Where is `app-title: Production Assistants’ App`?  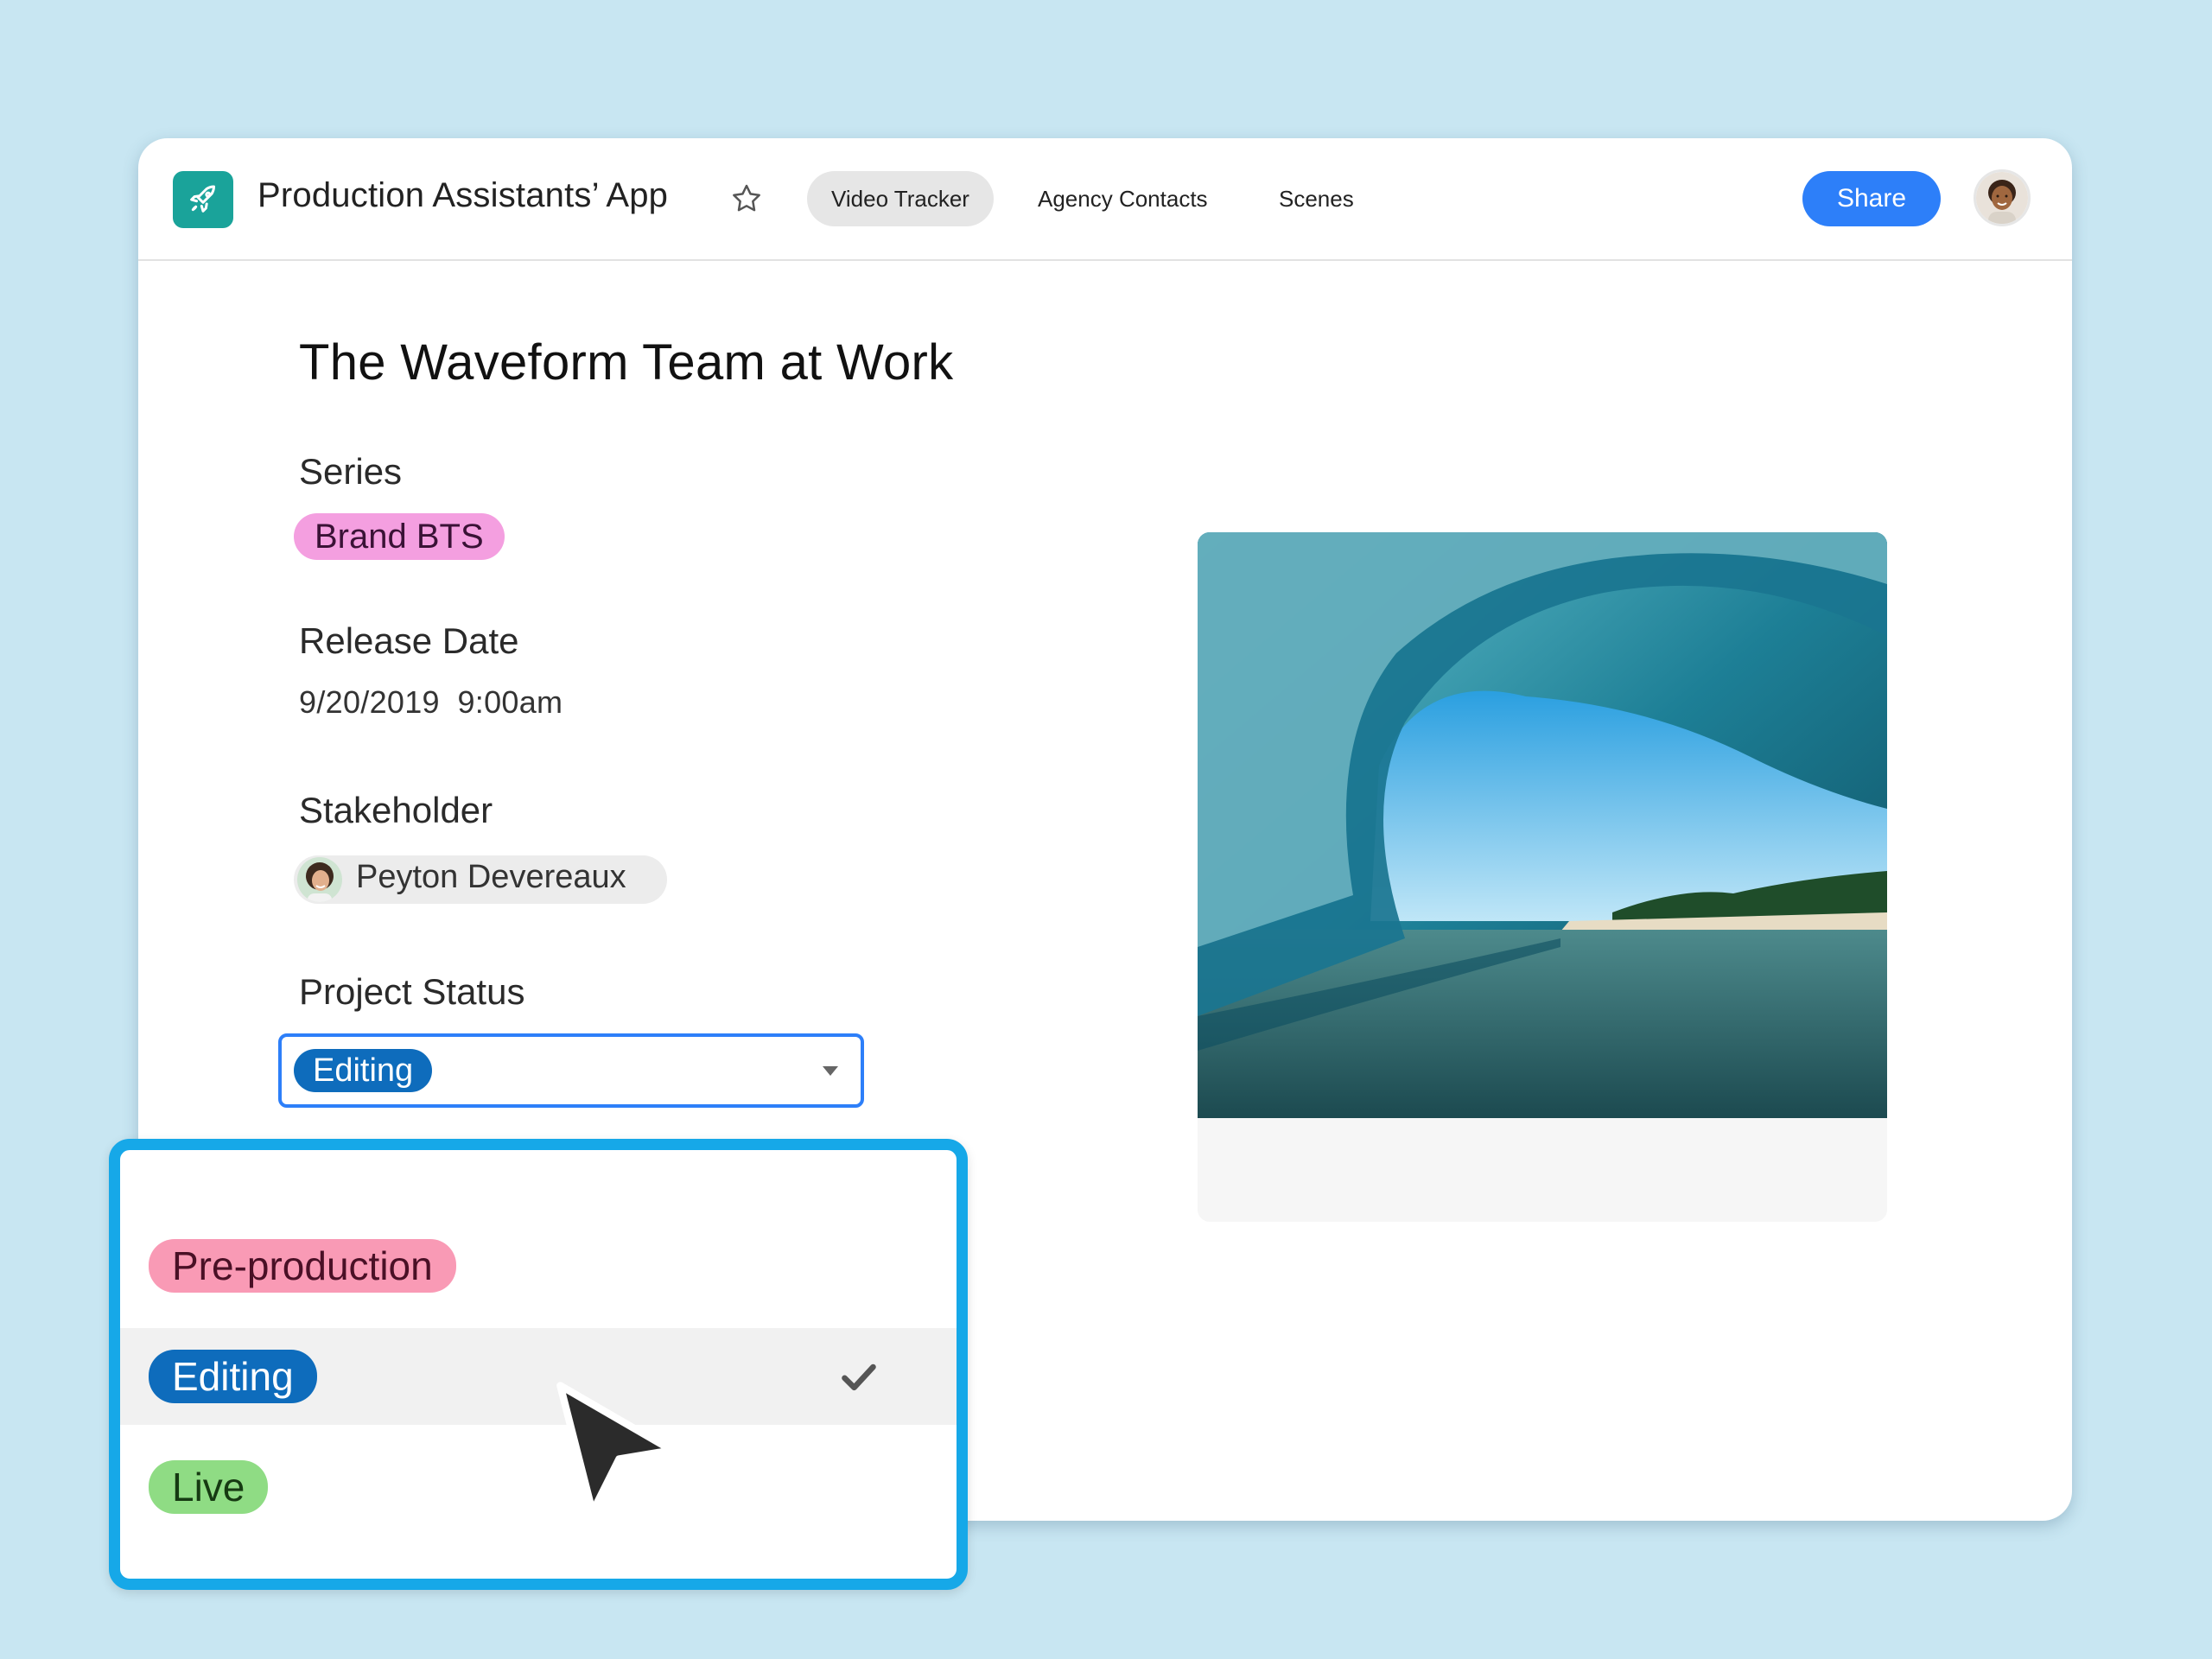
app-title: Production Assistants’ App is located at coordinates (463, 195).